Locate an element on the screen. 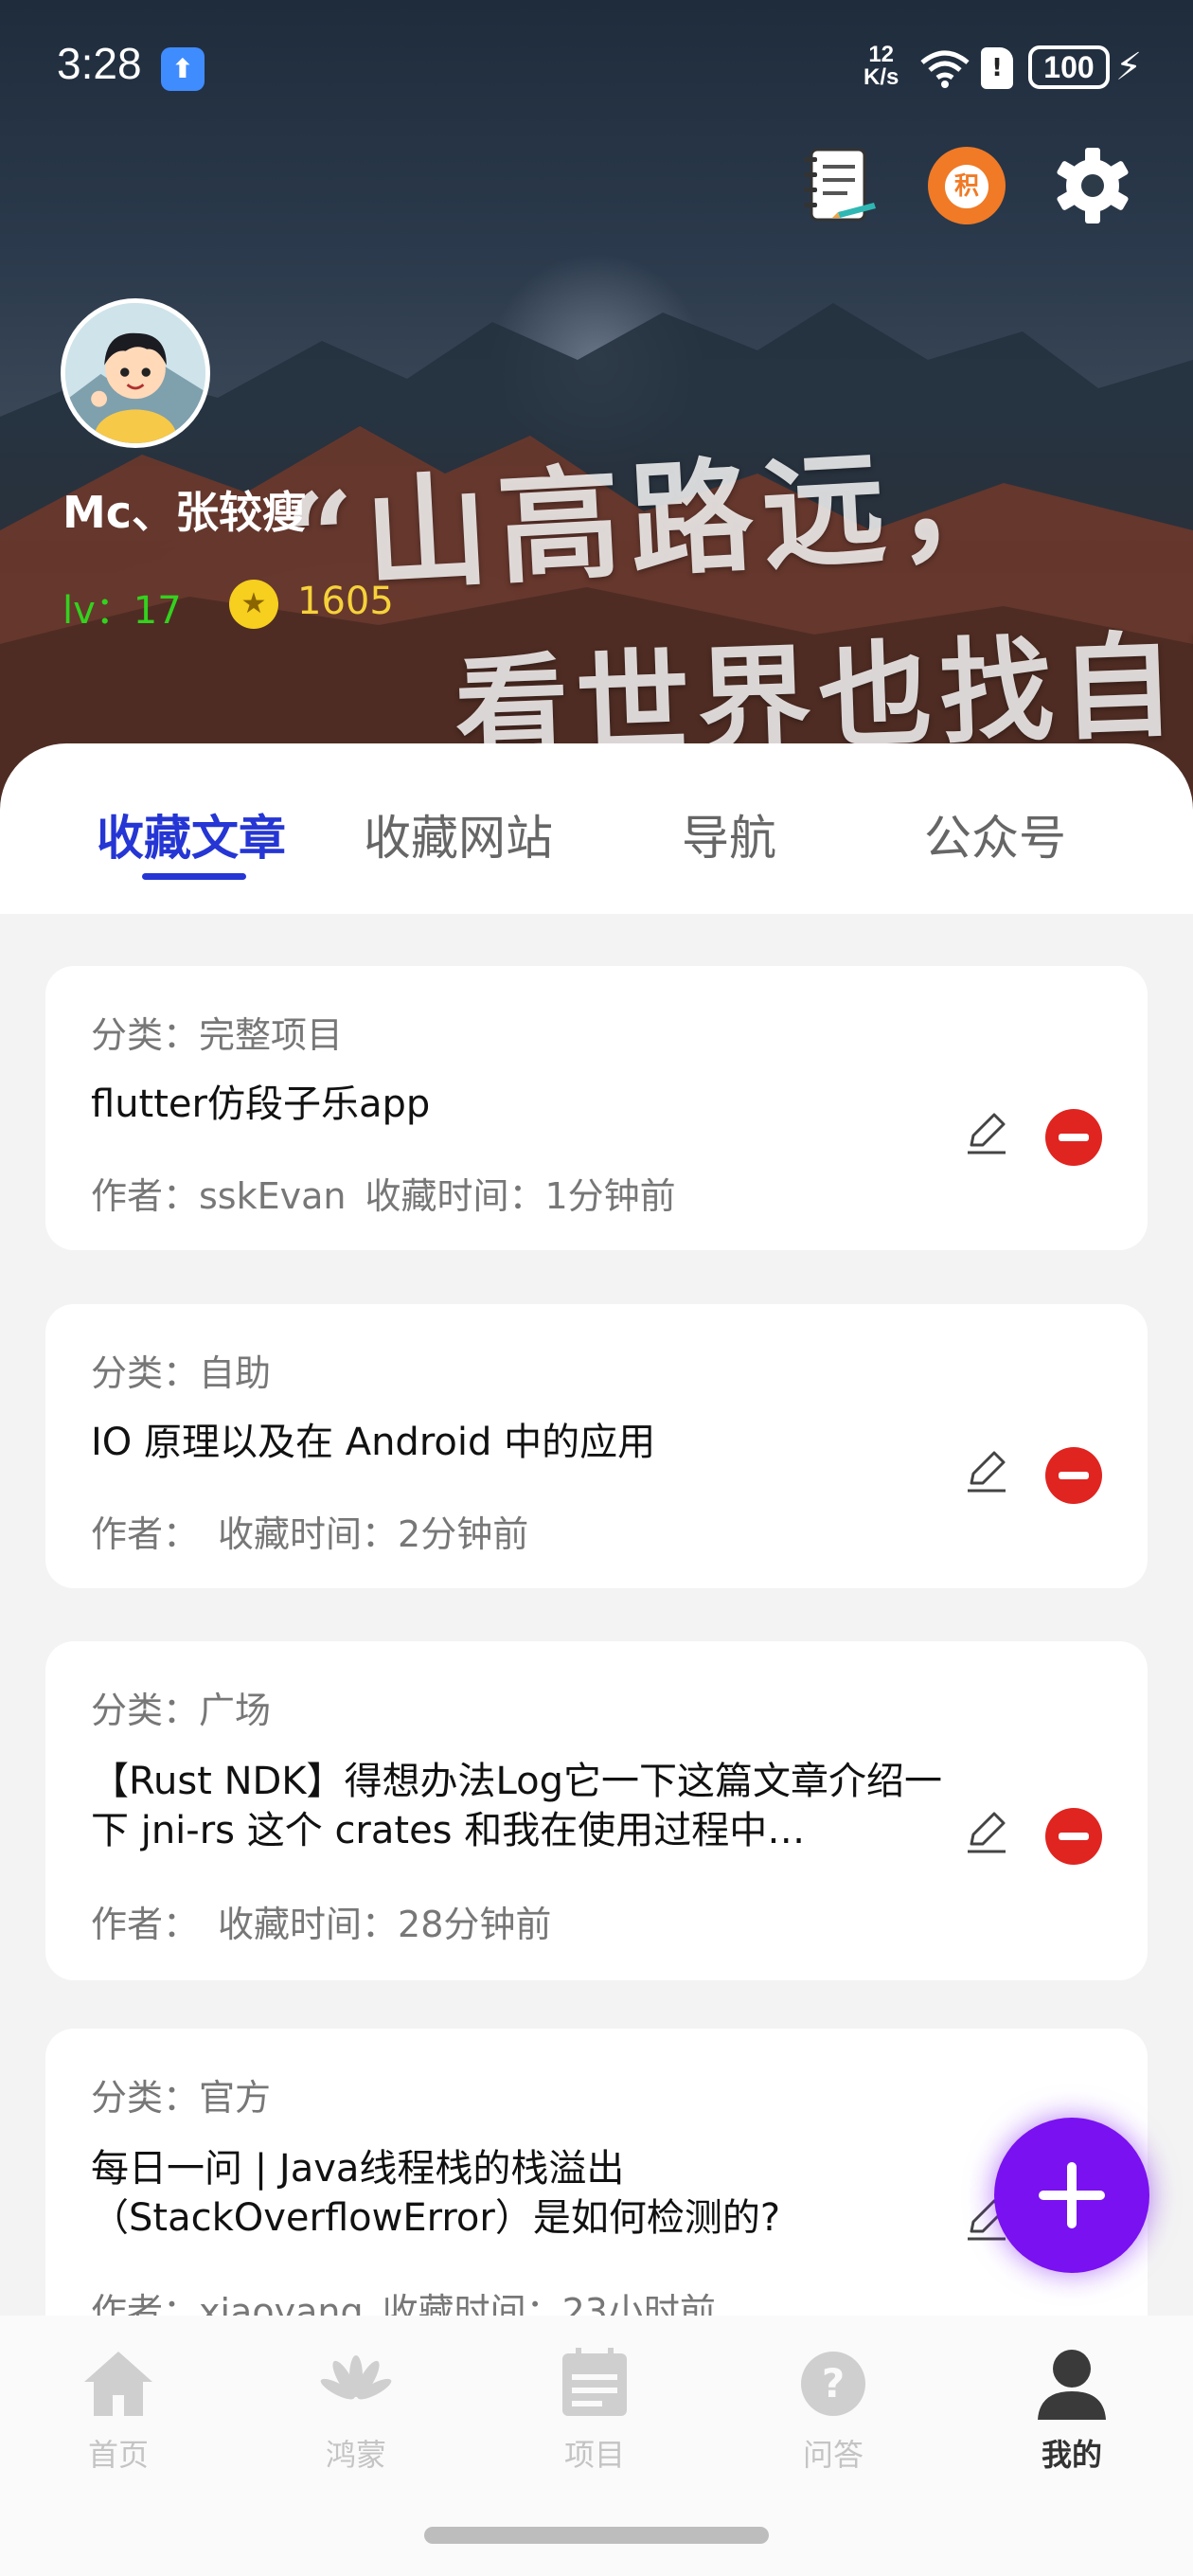 The image size is (1193, 2576). settings-gear-icon is located at coordinates (1092, 185).